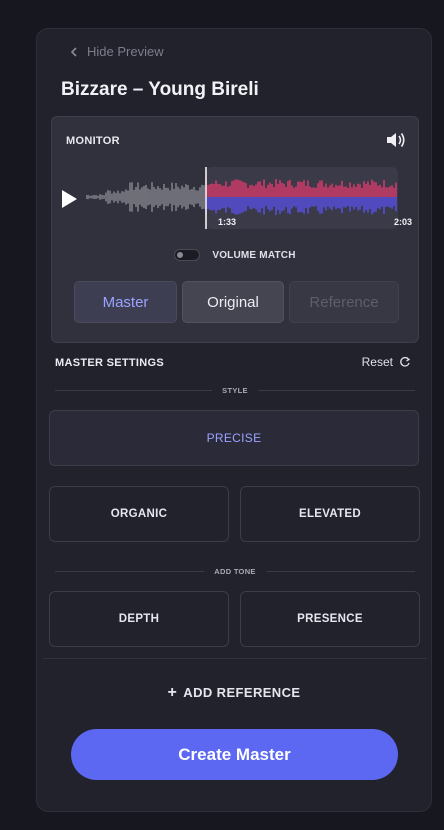 The image size is (444, 830). Describe the element at coordinates (125, 51) in the screenshot. I see `hide-preview-label: Hide Preview` at that location.